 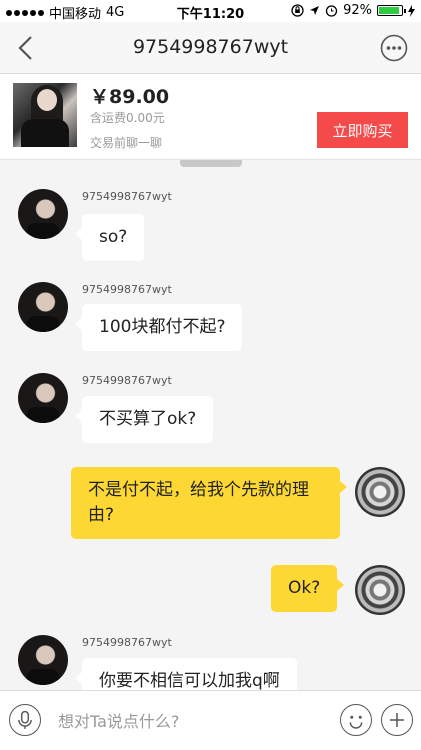 What do you see at coordinates (109, 237) in the screenshot?
I see `message-bubble: so?` at bounding box center [109, 237].